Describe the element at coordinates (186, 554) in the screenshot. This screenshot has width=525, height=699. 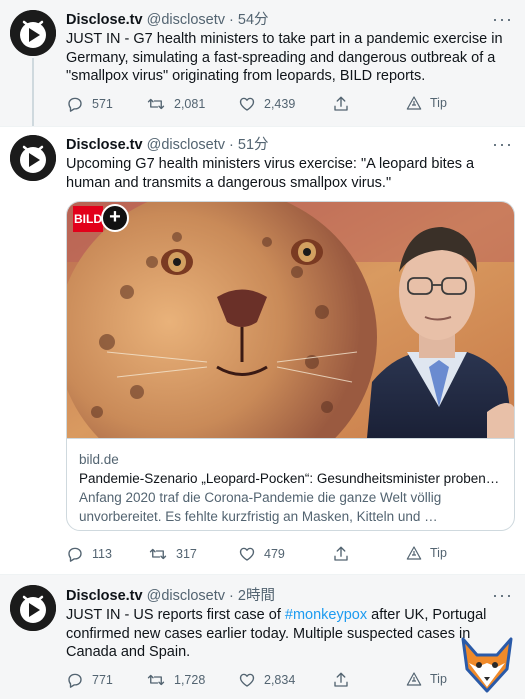
I see `retweet-count: 317` at that location.